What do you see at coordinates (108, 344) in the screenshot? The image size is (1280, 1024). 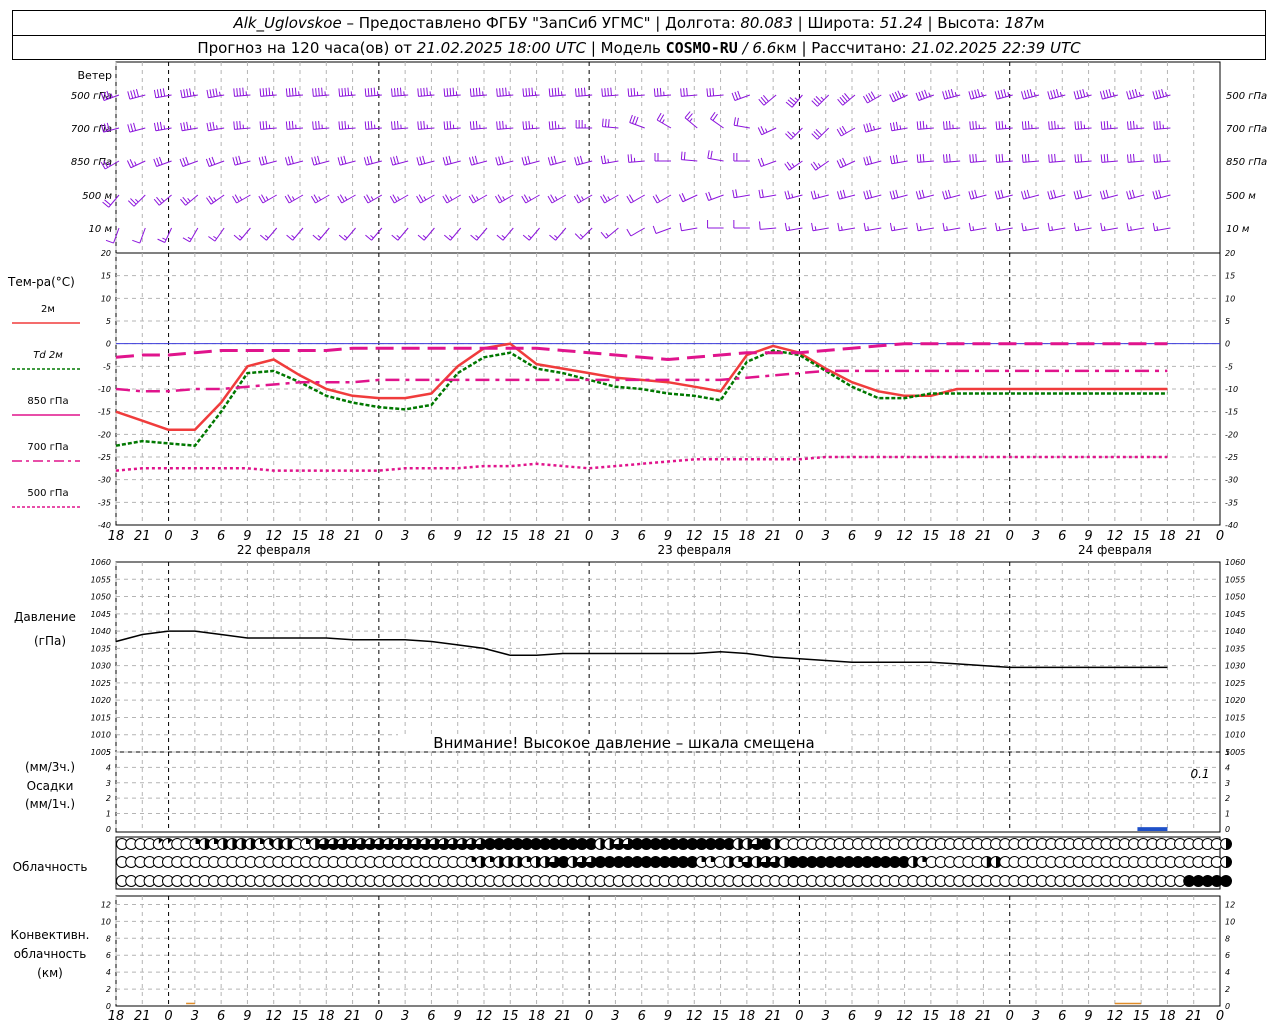 I see `temp-ytick: 0` at bounding box center [108, 344].